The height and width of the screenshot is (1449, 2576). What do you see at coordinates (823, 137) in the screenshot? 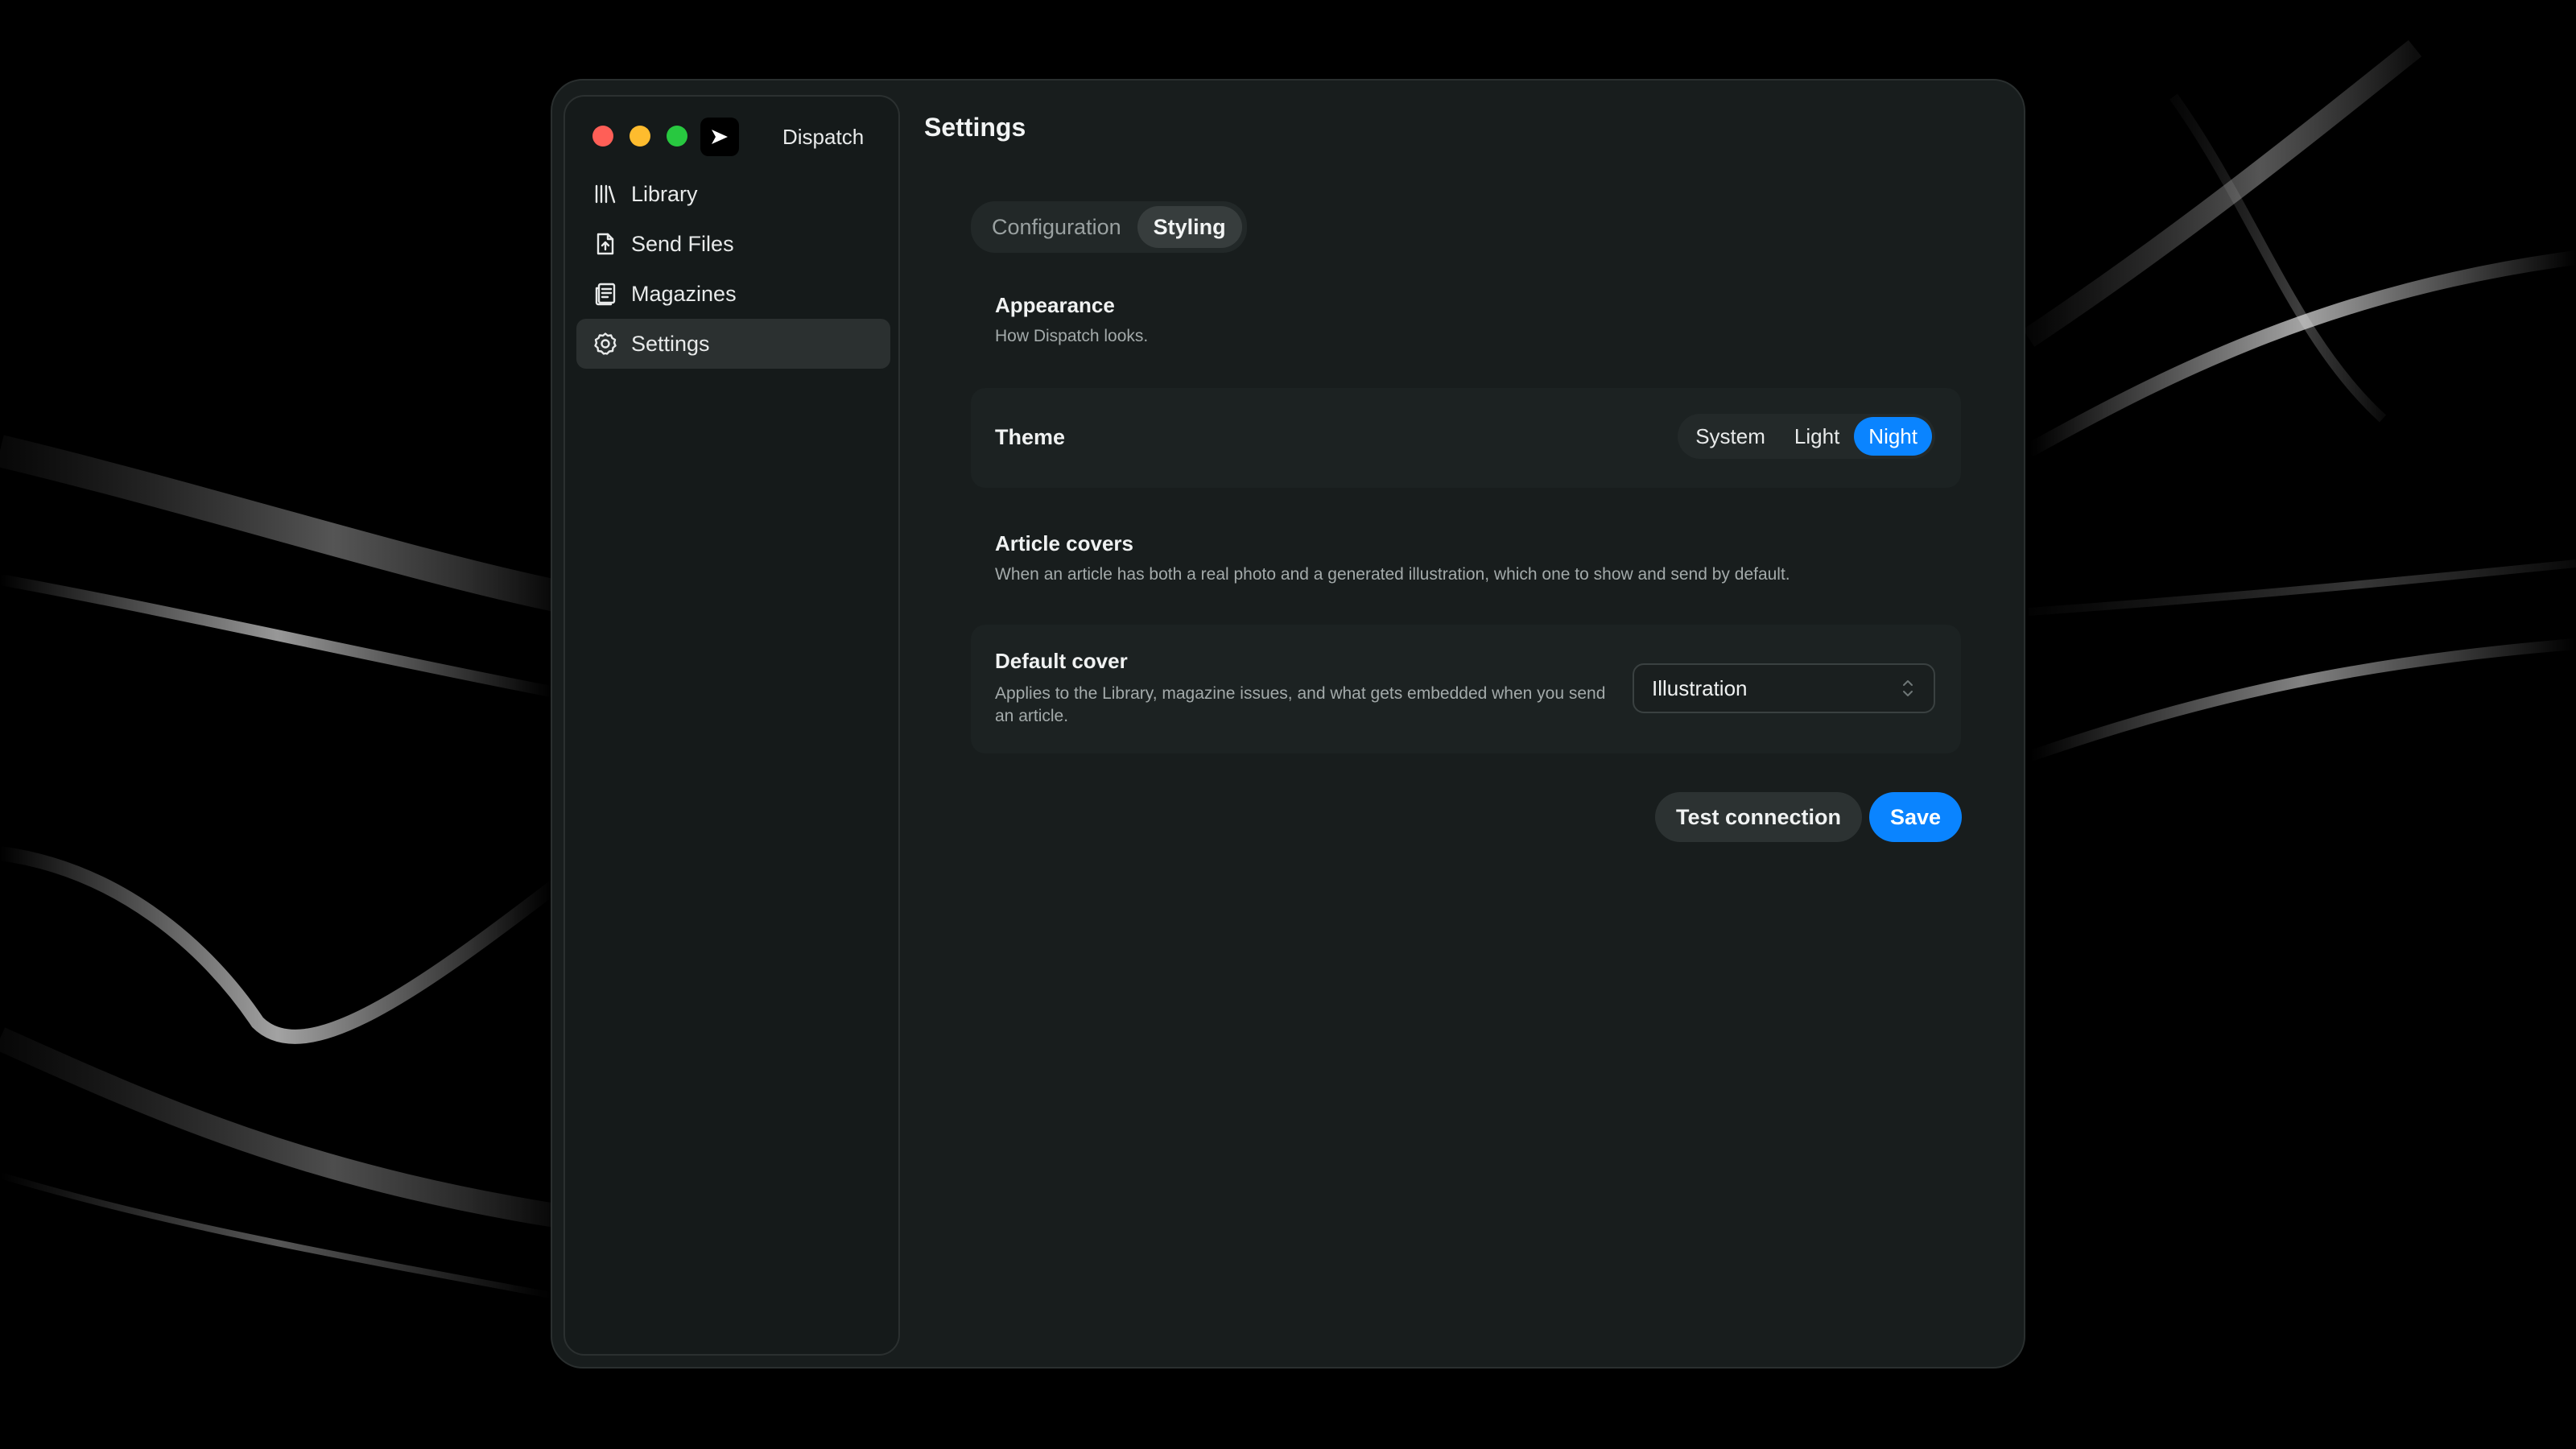
I see `app-name: Dispatch` at bounding box center [823, 137].